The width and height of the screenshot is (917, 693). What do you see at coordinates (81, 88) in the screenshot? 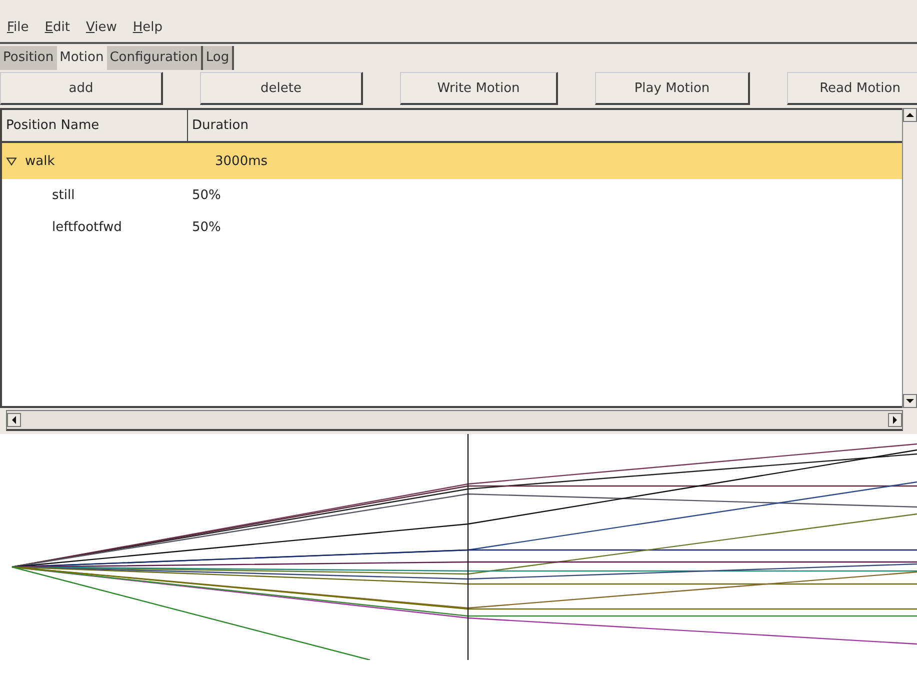
I see `toolbar-button: add` at bounding box center [81, 88].